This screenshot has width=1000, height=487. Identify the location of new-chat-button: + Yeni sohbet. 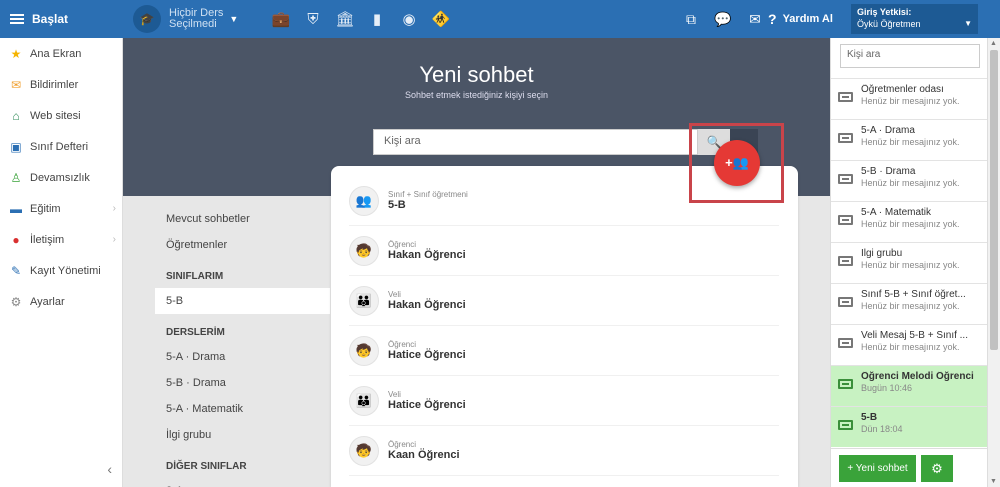
(877, 468).